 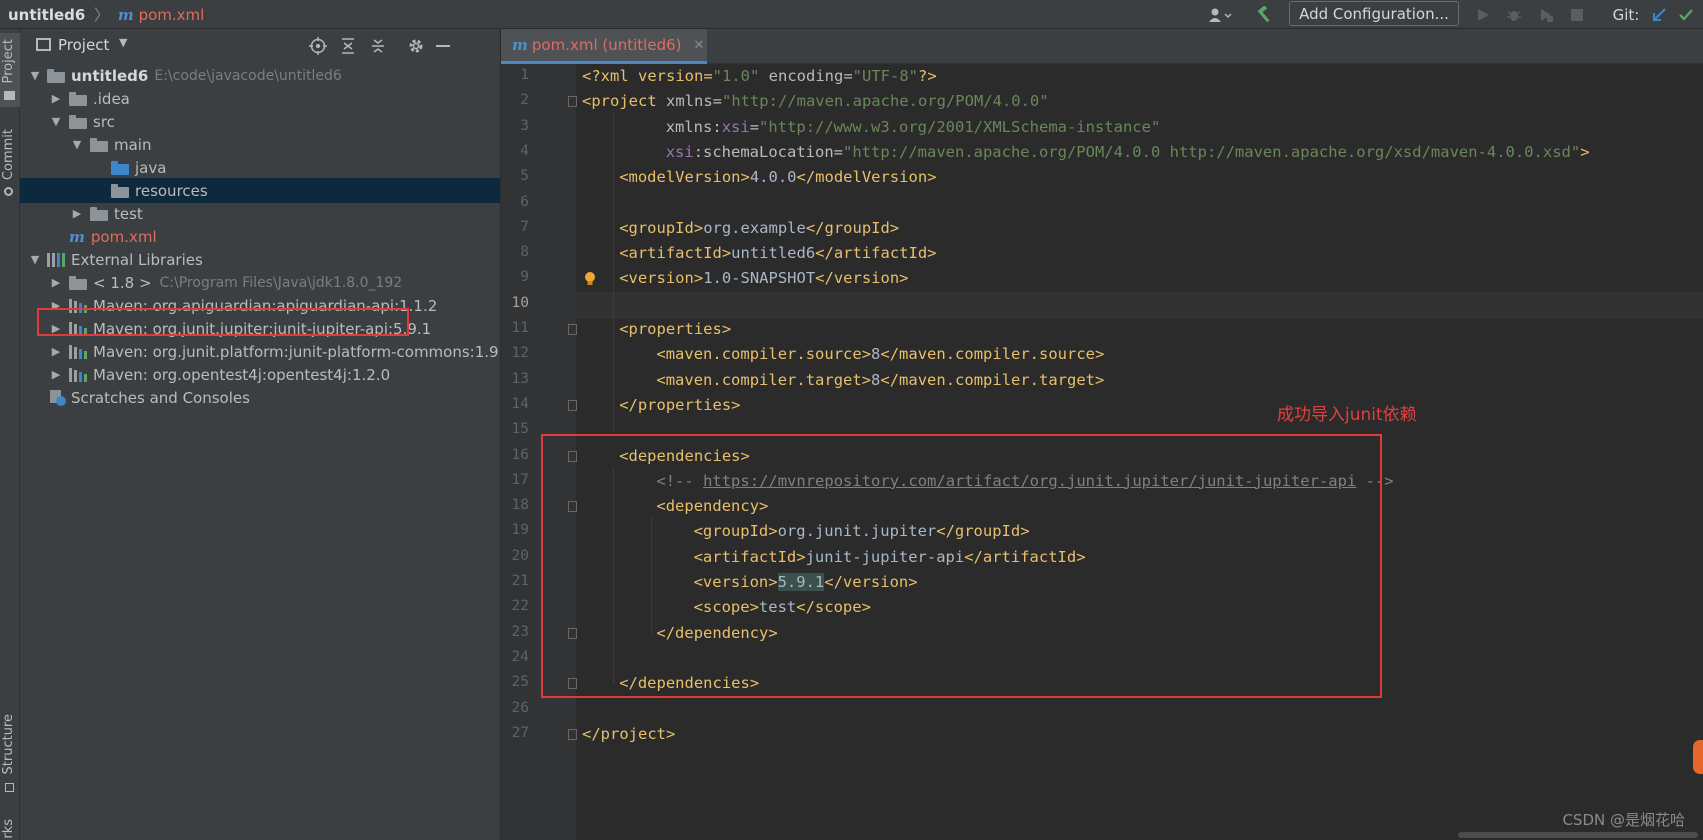 I want to click on git-update-icon, so click(x=1659, y=14).